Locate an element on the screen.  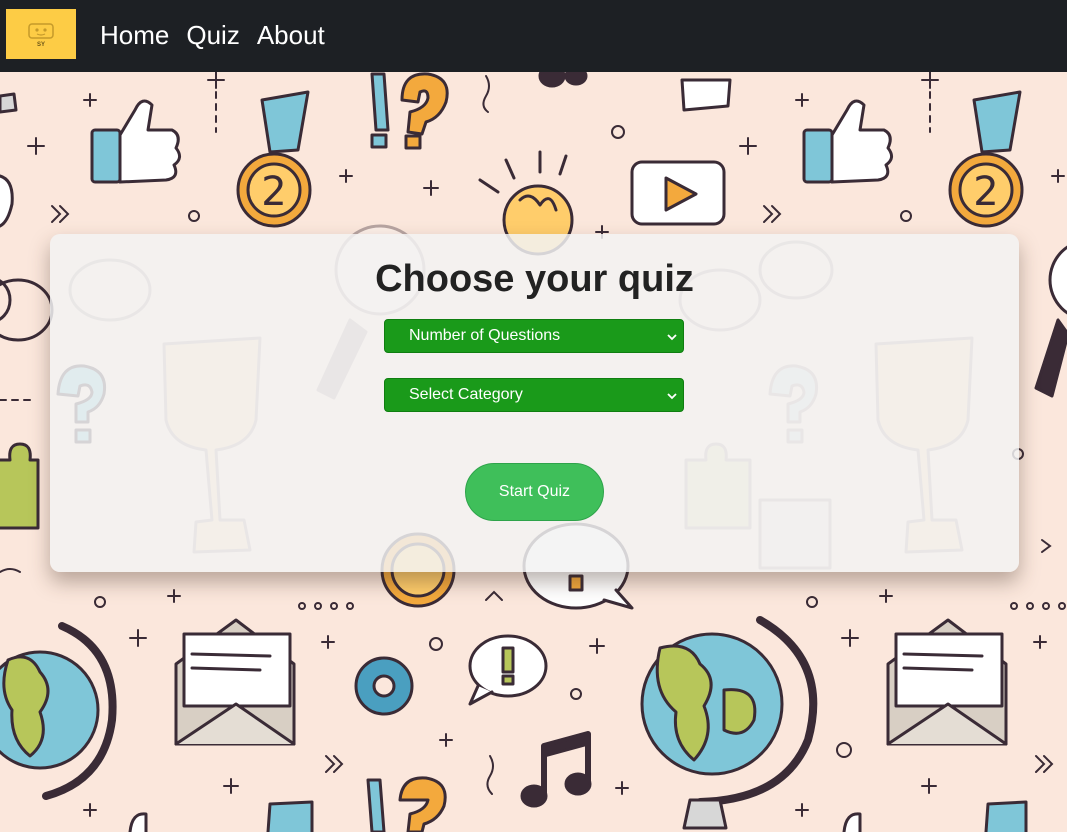
nav-about-link: About is located at coordinates (291, 35).